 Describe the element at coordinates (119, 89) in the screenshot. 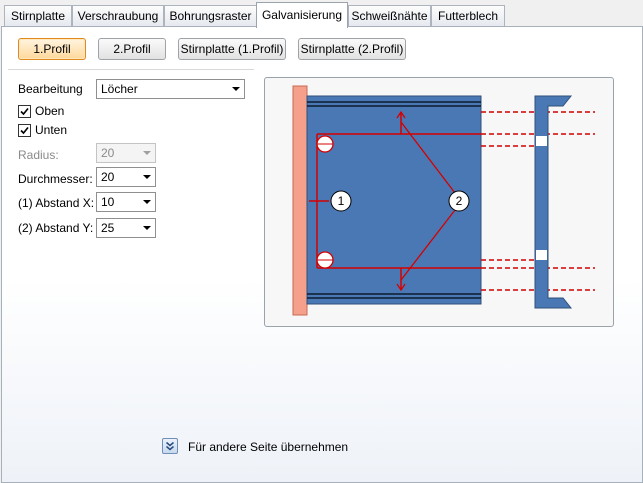

I see `bearbeitung-value: Löcher` at that location.